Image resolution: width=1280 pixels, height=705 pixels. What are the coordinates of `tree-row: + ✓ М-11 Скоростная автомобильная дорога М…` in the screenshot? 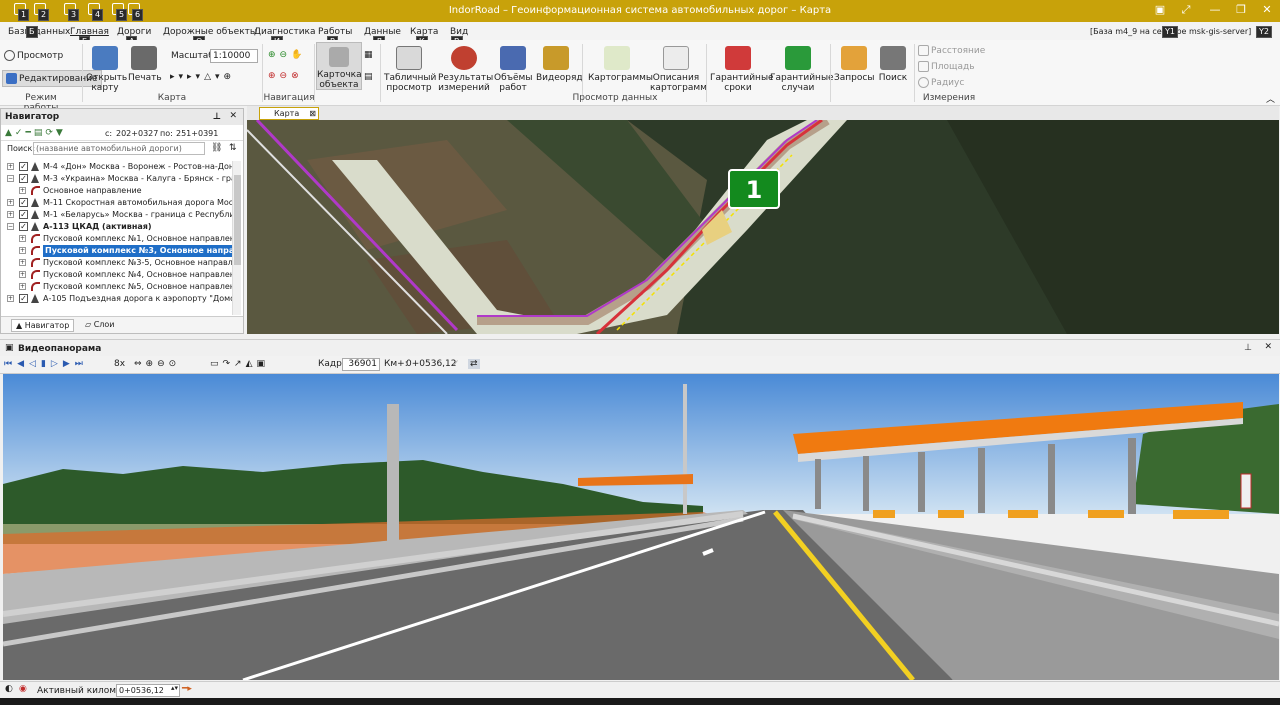 It's located at (117, 203).